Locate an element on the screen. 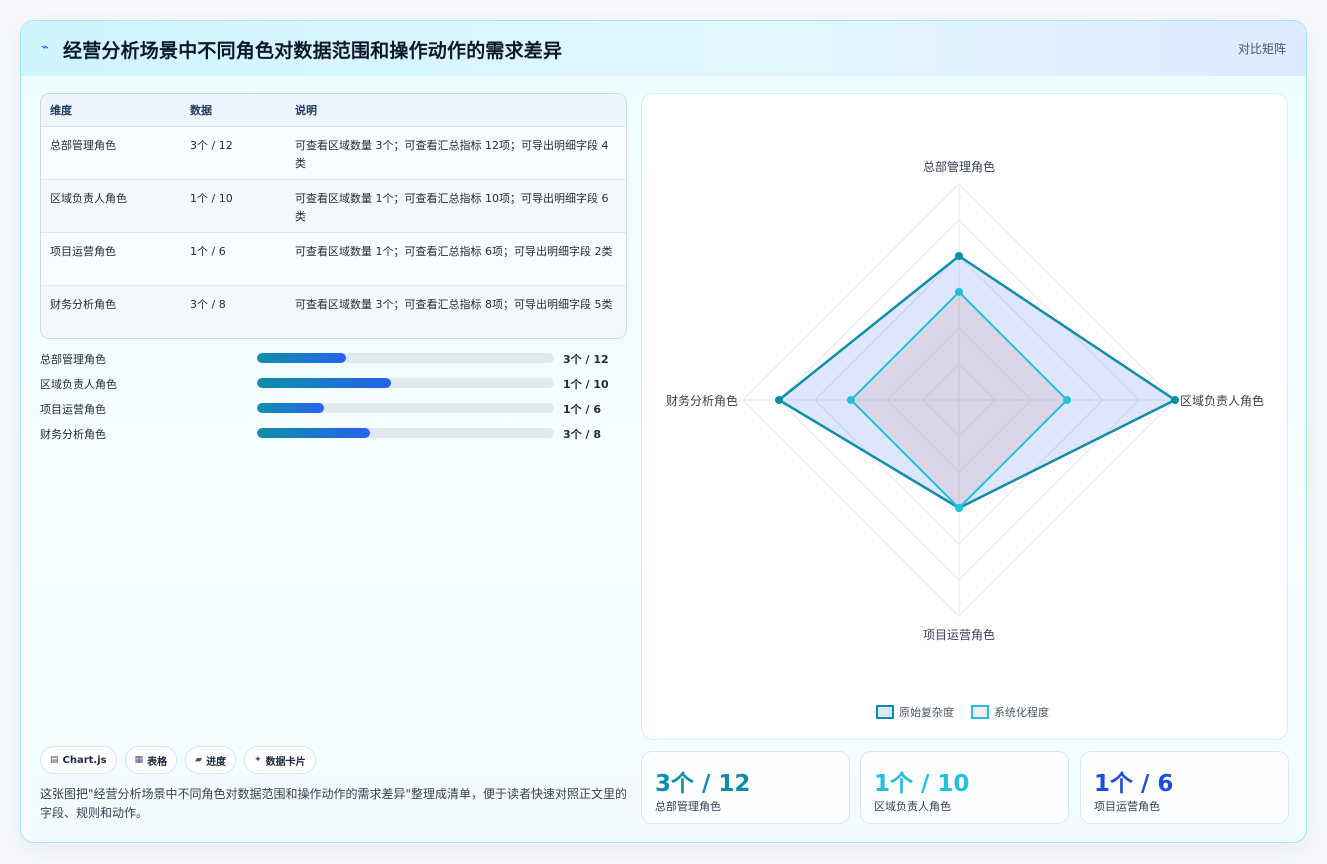 The width and height of the screenshot is (1327, 864). progress-label: 财务分析角色 is located at coordinates (73, 434).